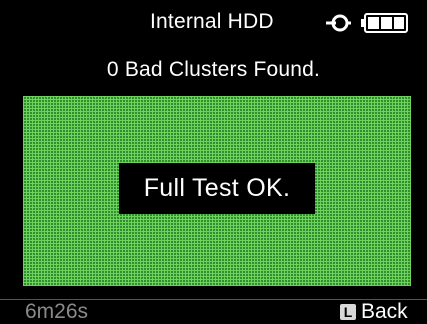 This screenshot has width=427, height=324. What do you see at coordinates (384, 311) in the screenshot?
I see `back-label: Back` at bounding box center [384, 311].